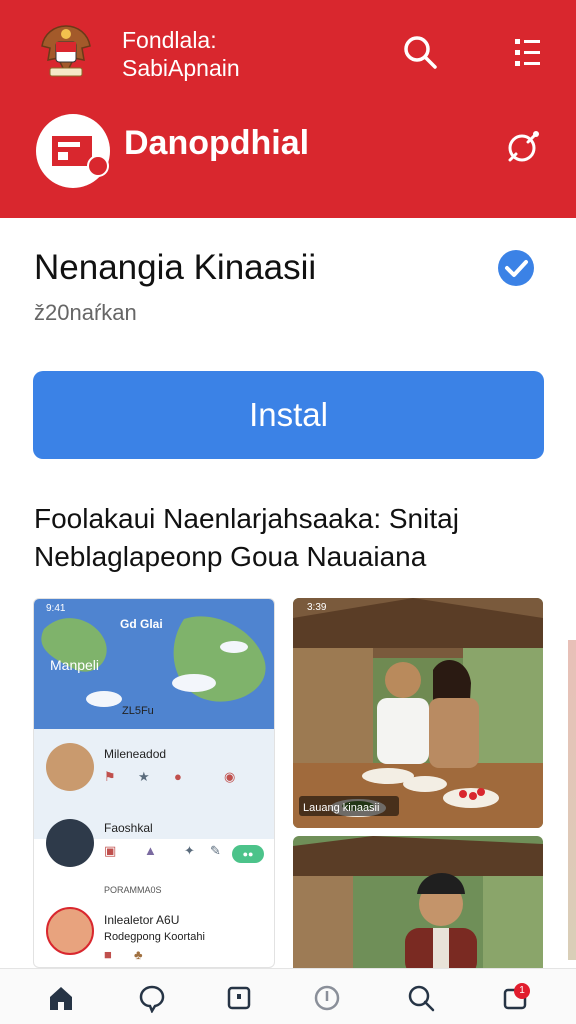 Image resolution: width=576 pixels, height=1024 pixels. Describe the element at coordinates (317, 607) in the screenshot. I see `status-time: 3:39` at that location.